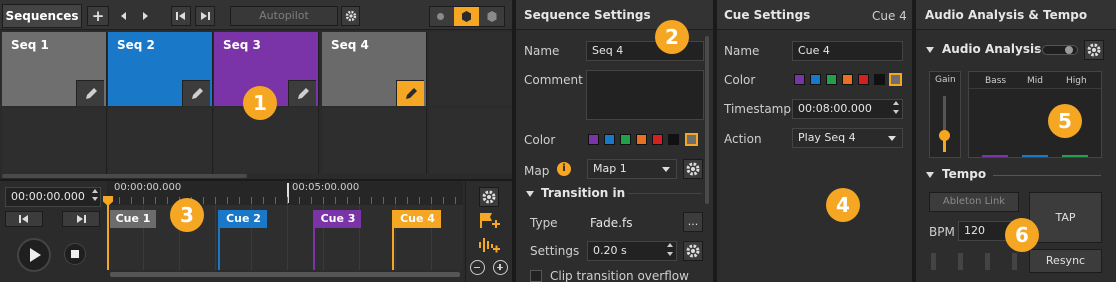 The image size is (1116, 282). I want to click on prev-arrow-icon, so click(123, 16).